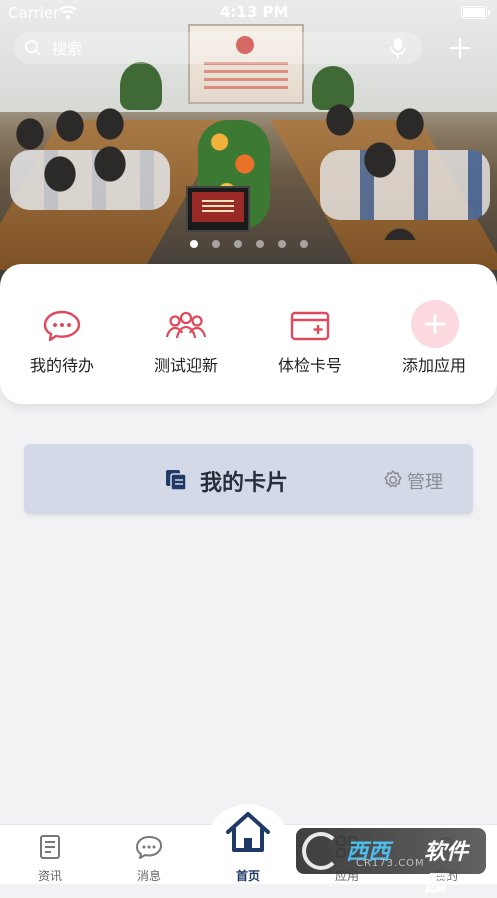 The width and height of the screenshot is (497, 898). I want to click on tab-label: 资讯, so click(49, 876).